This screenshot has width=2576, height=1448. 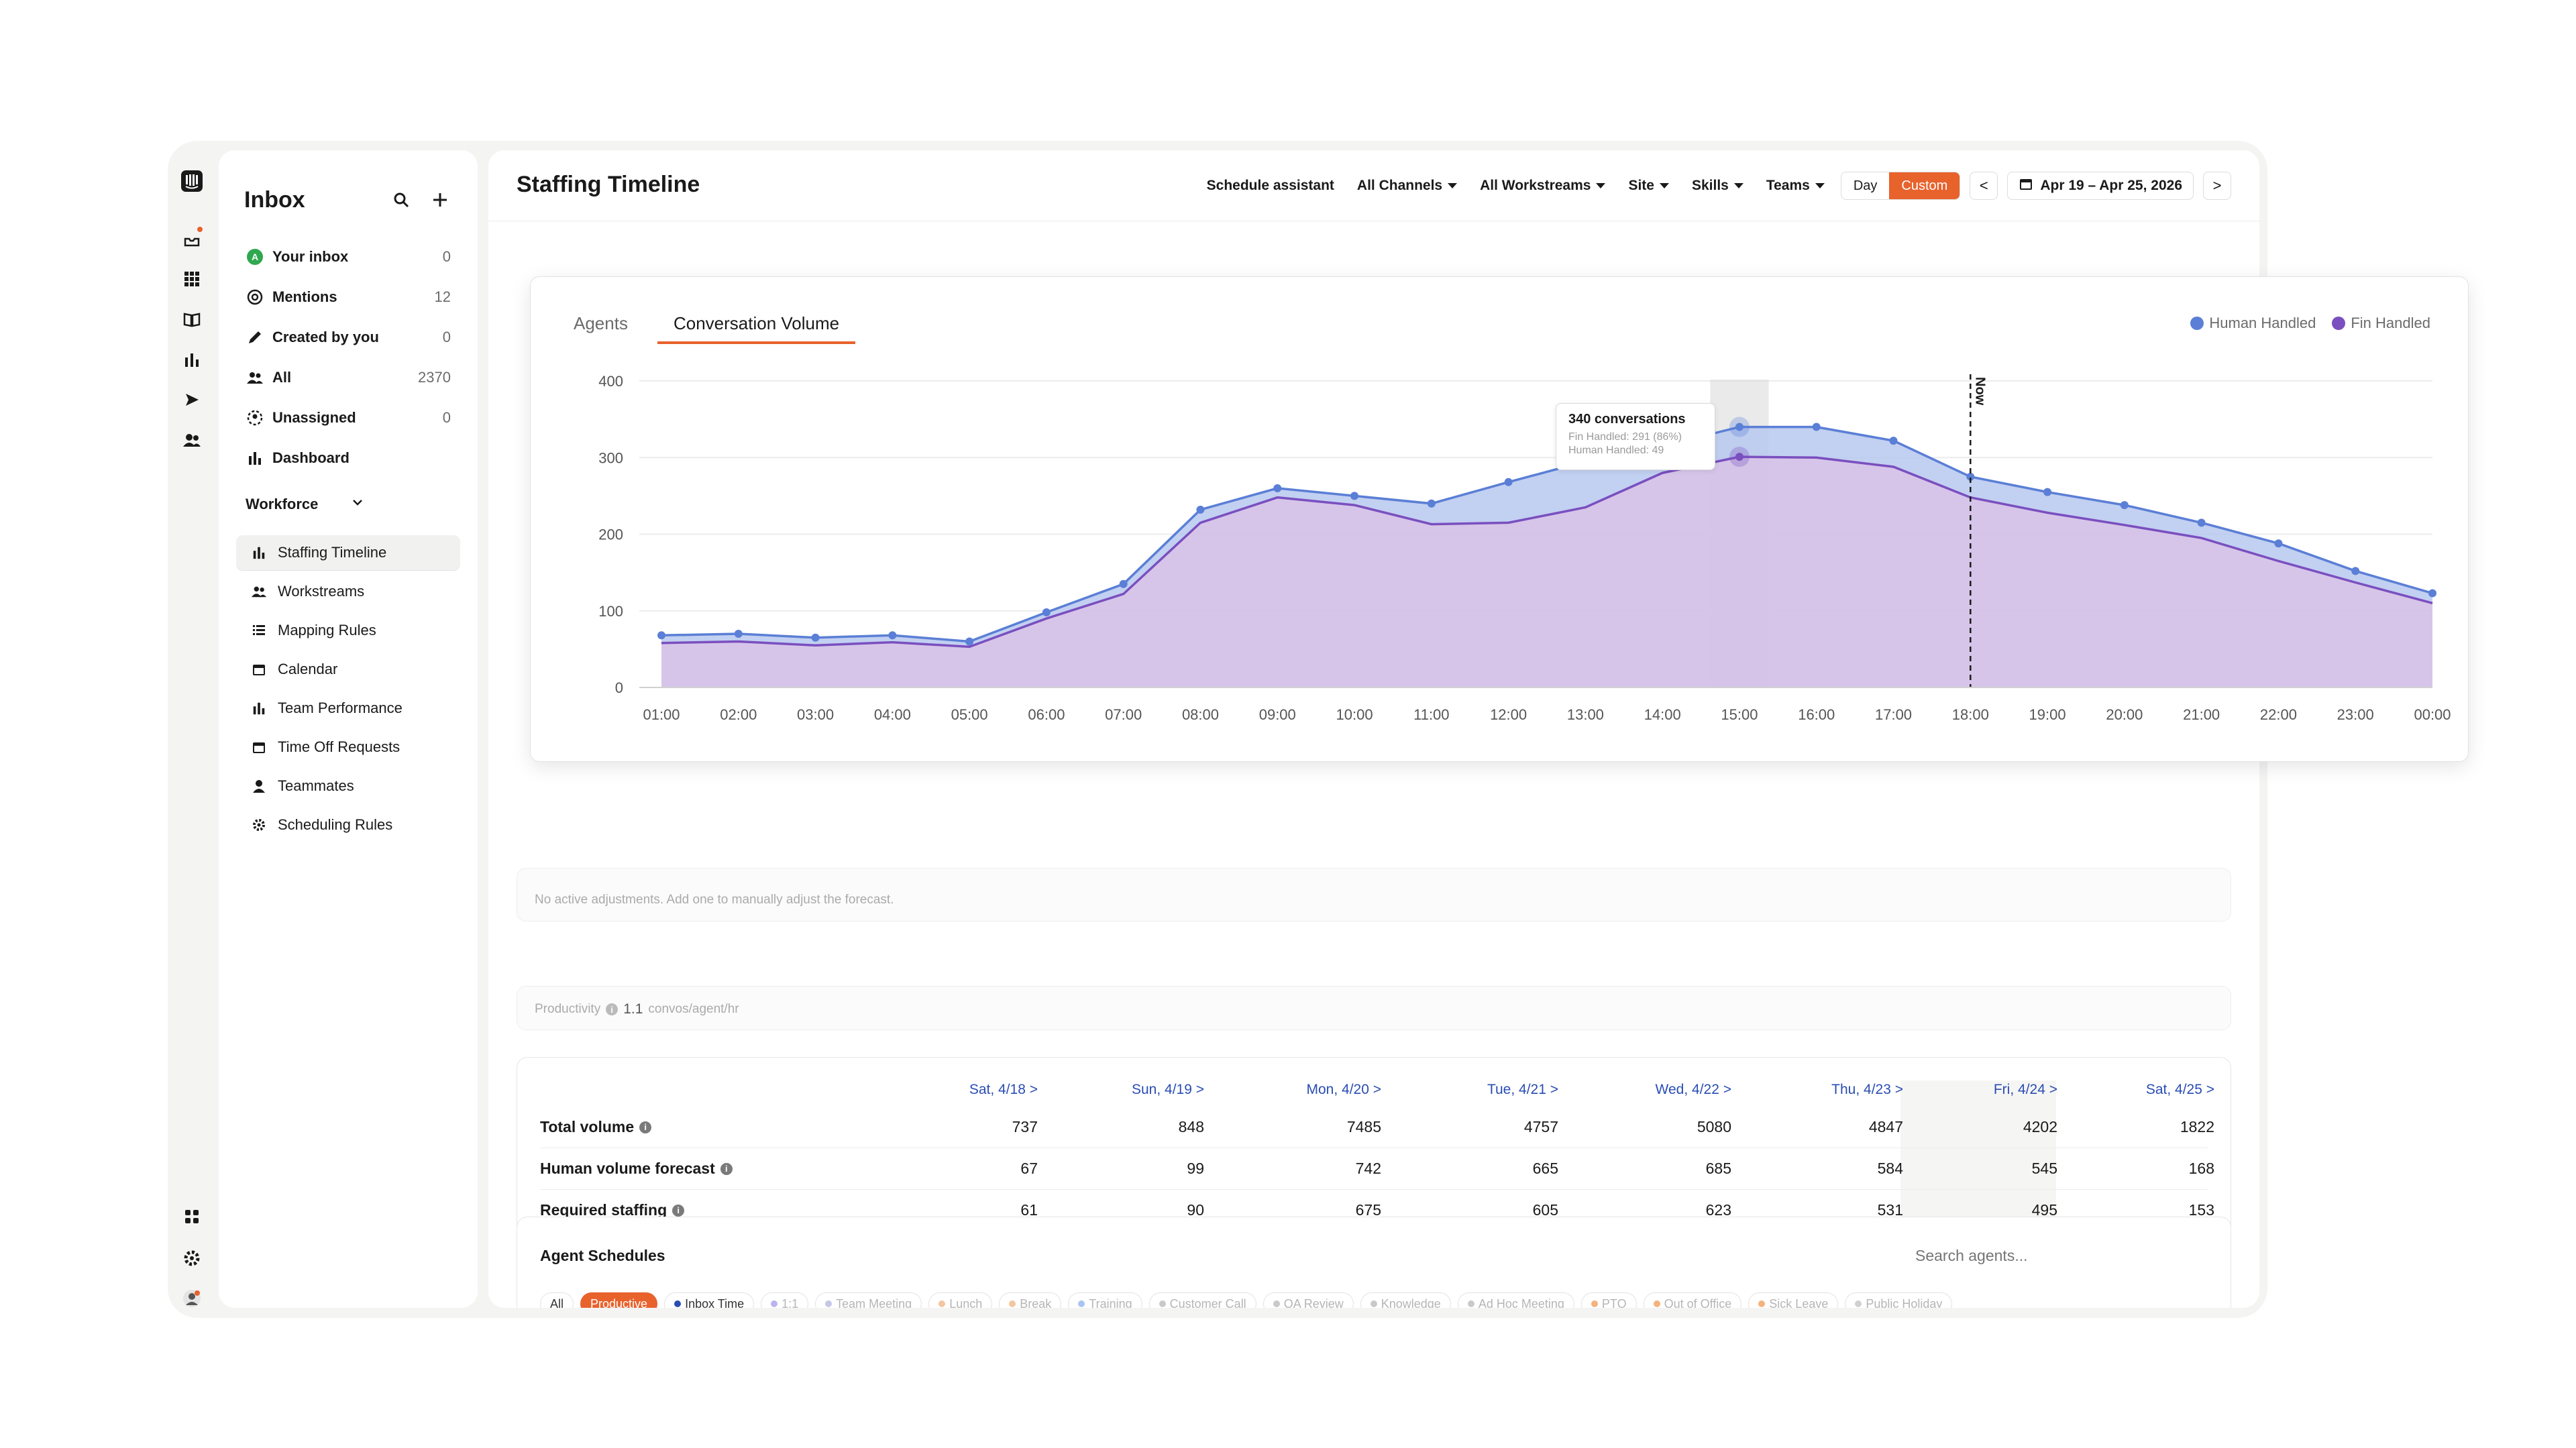 What do you see at coordinates (2217, 186) in the screenshot?
I see `next-range-button: >` at bounding box center [2217, 186].